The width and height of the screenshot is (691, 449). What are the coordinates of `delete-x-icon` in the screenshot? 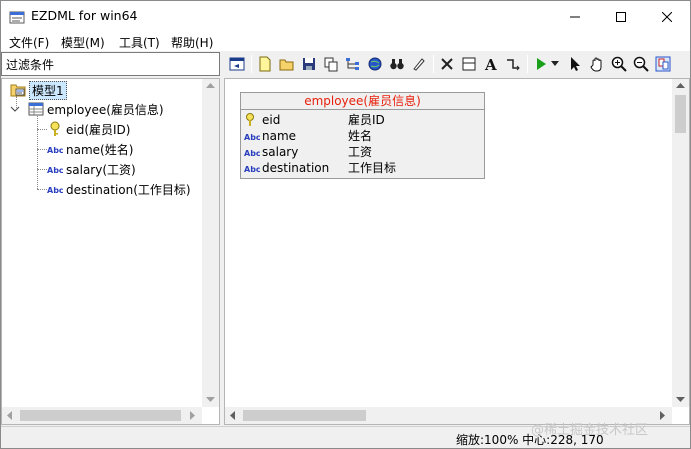 It's located at (447, 64).